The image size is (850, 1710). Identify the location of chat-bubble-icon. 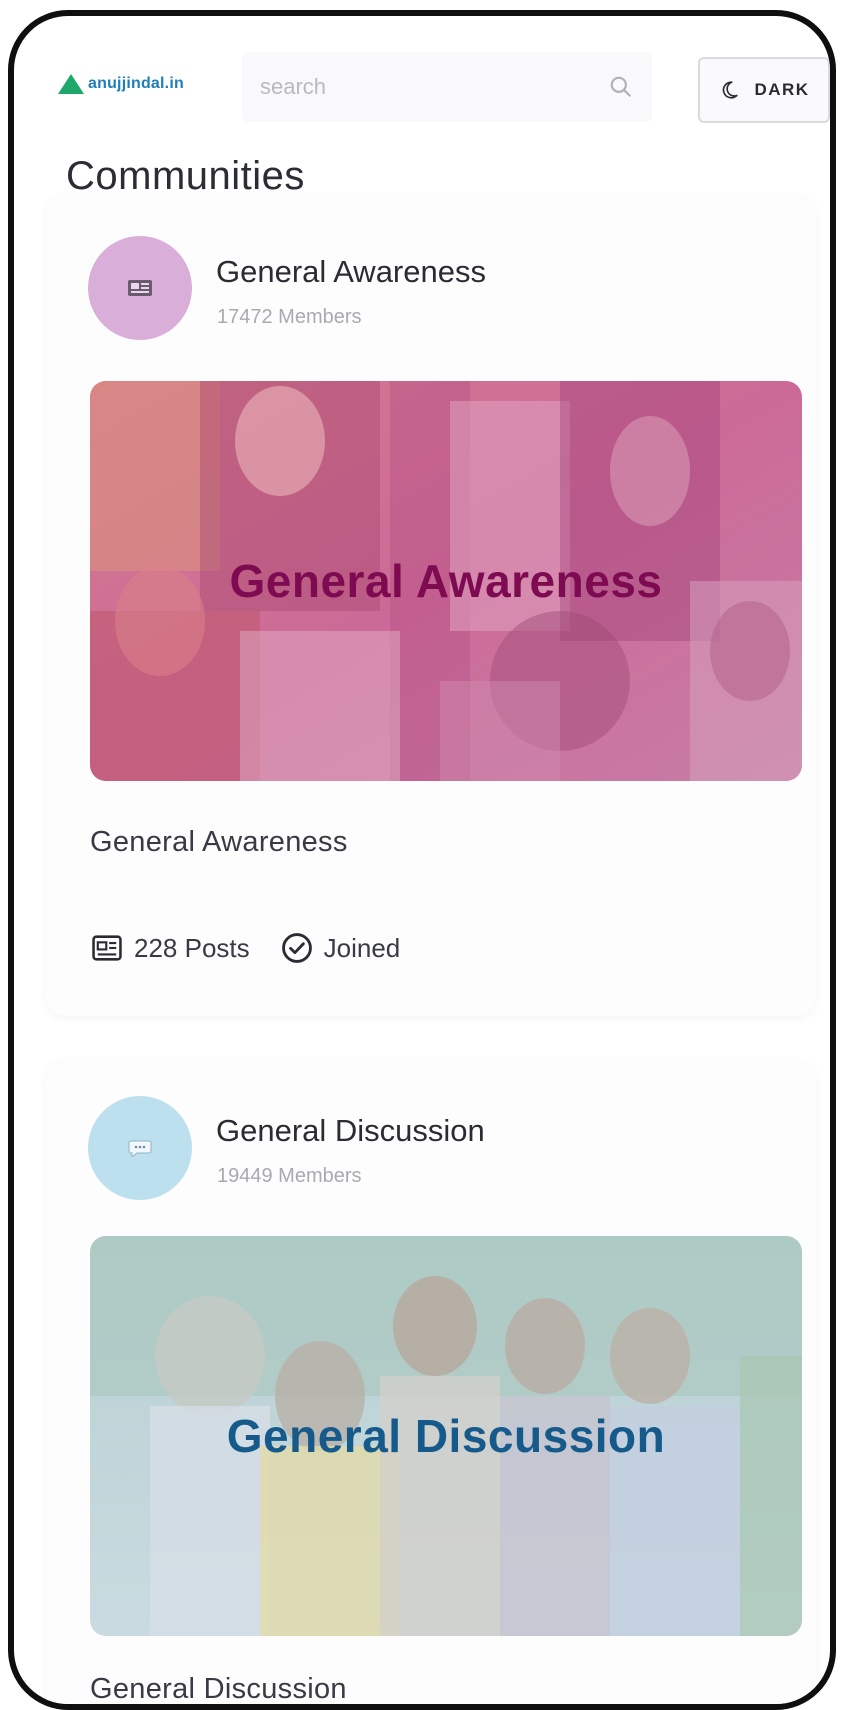
(140, 1148).